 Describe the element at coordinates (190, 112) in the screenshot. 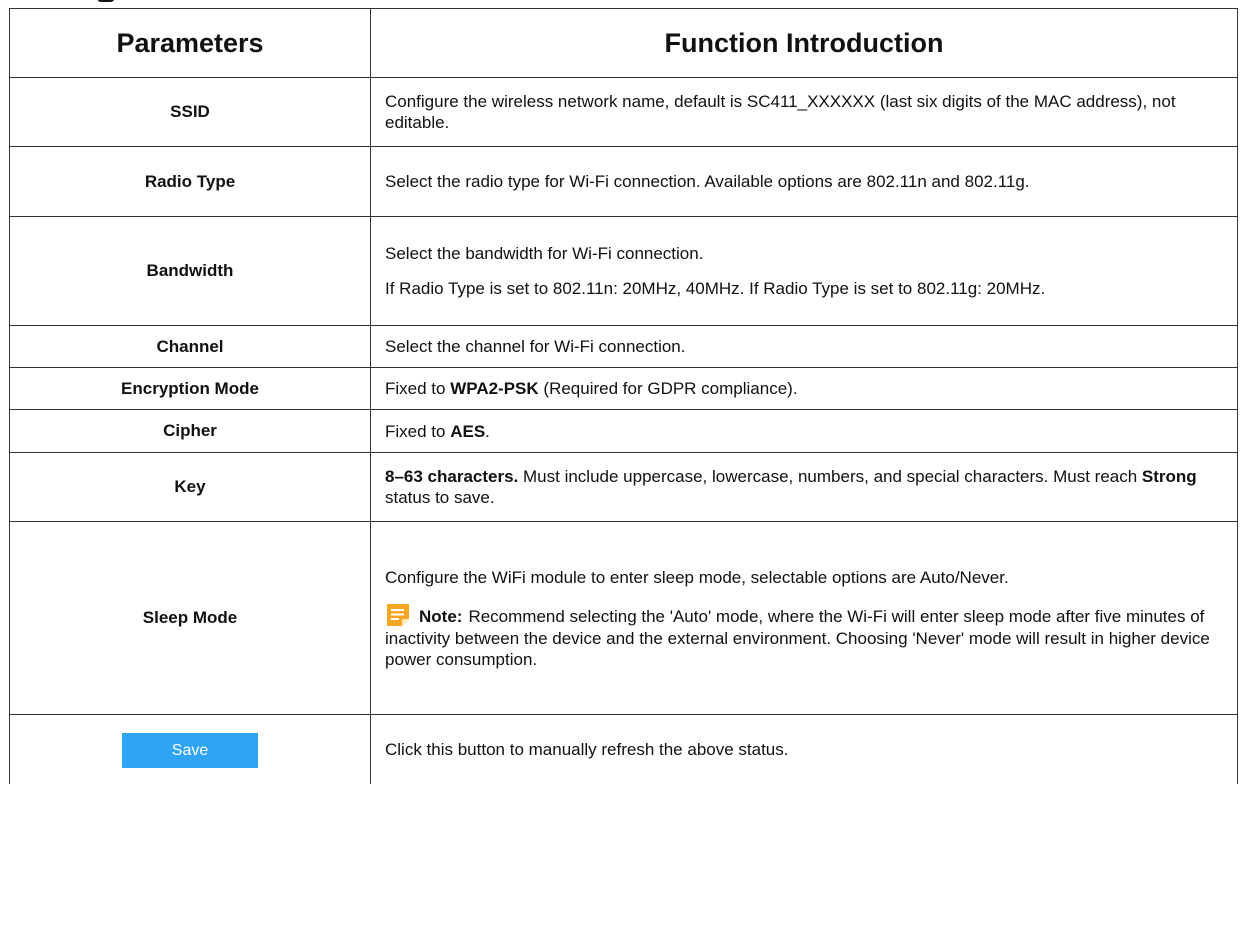

I see `param-name: SSID` at that location.